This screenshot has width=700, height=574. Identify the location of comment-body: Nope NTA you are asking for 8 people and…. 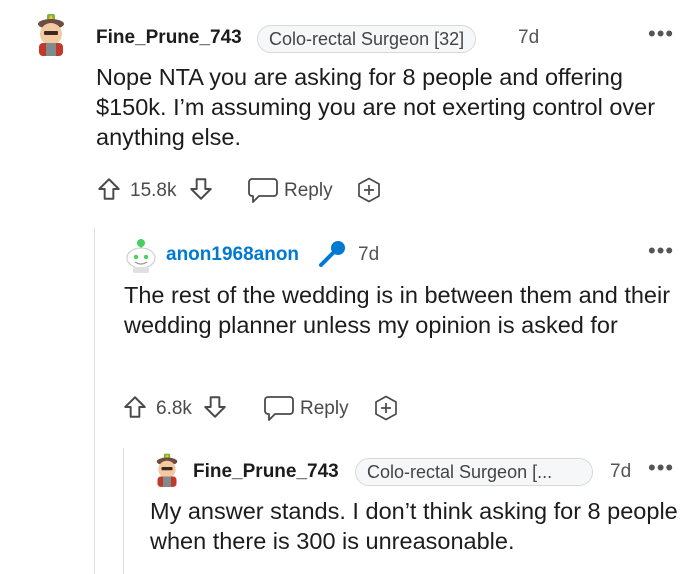
(376, 107).